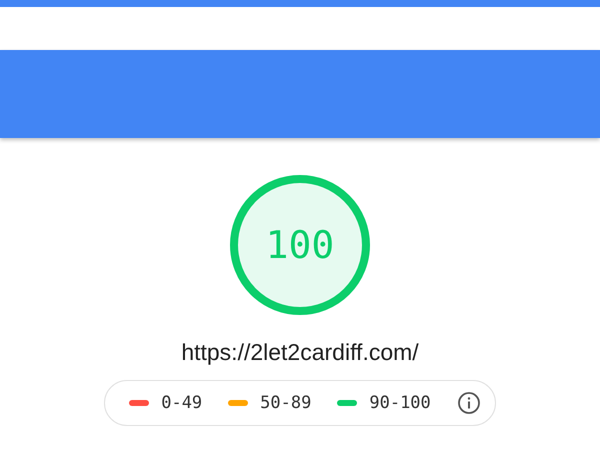  I want to click on legend-range: 90-100, so click(400, 403).